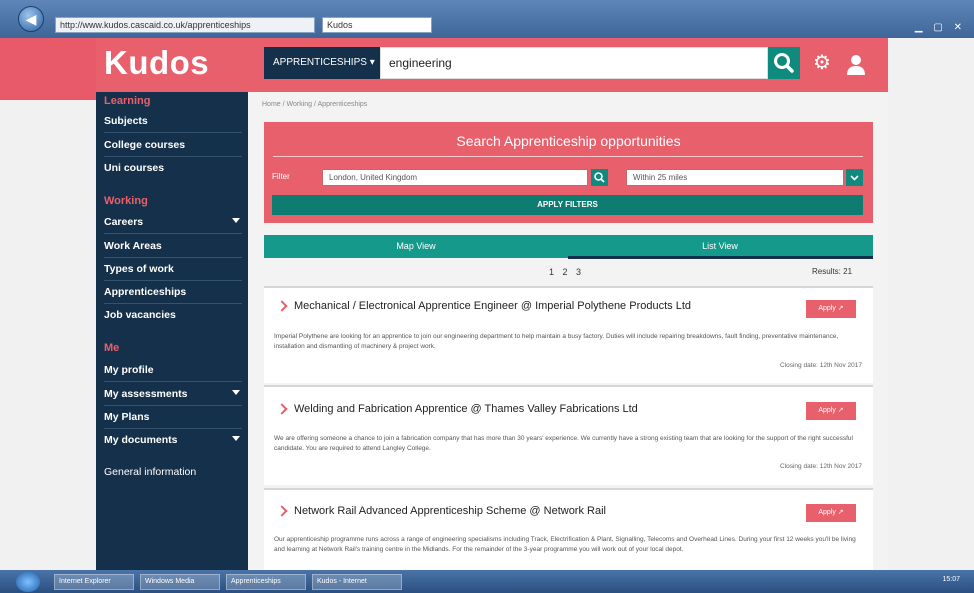 This screenshot has height=593, width=974. I want to click on sidebar-item-label: My assessments, so click(146, 394).